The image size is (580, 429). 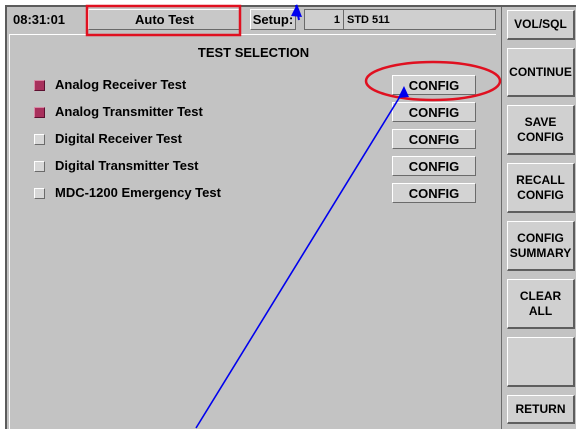 What do you see at coordinates (541, 72) in the screenshot?
I see `continue-button: CONTINUE` at bounding box center [541, 72].